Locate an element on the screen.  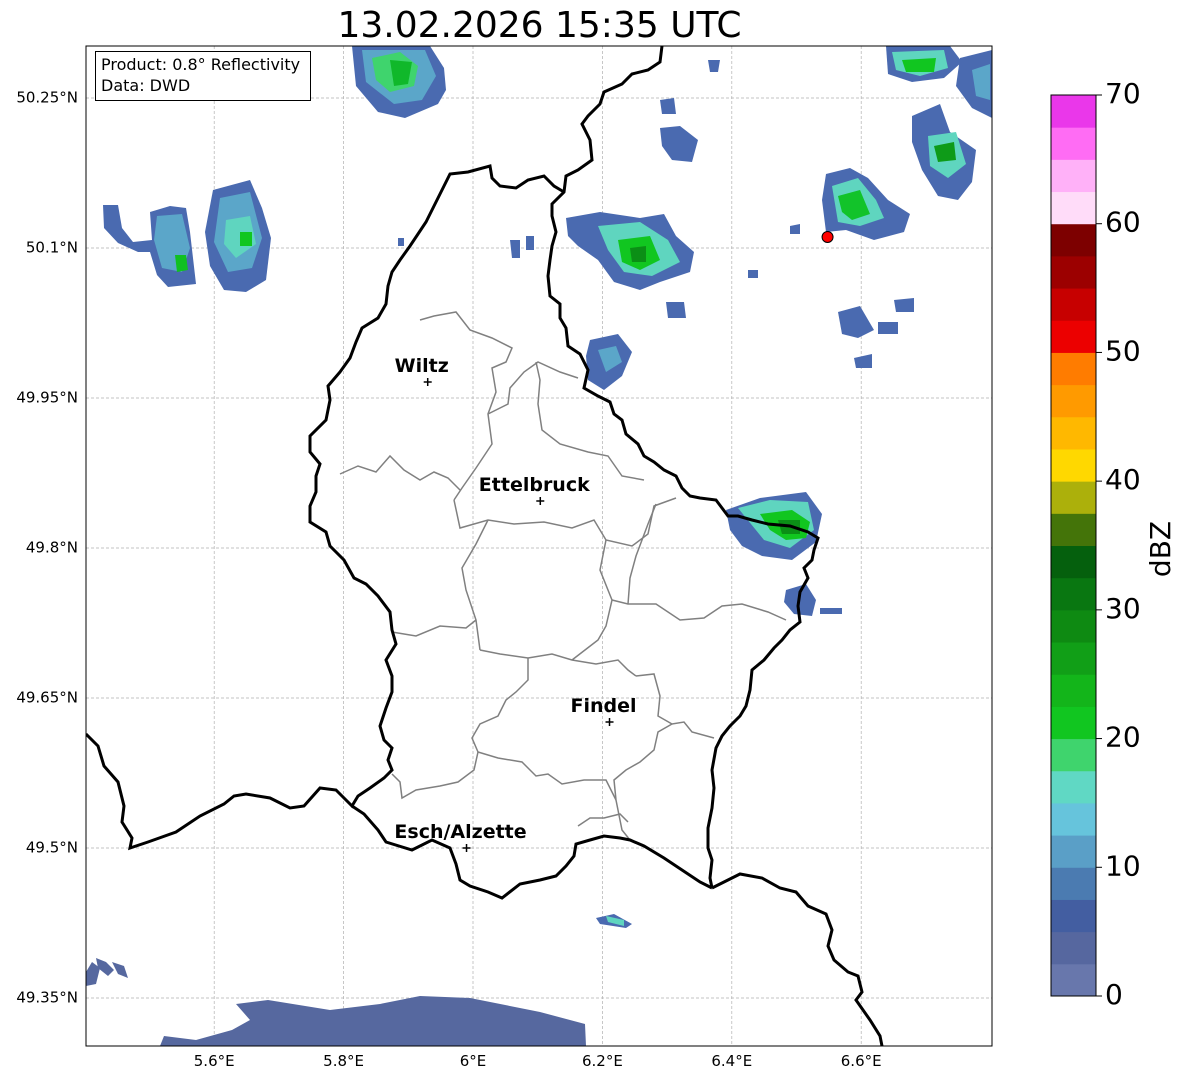
colorbar is located at coordinates (1073, 545).